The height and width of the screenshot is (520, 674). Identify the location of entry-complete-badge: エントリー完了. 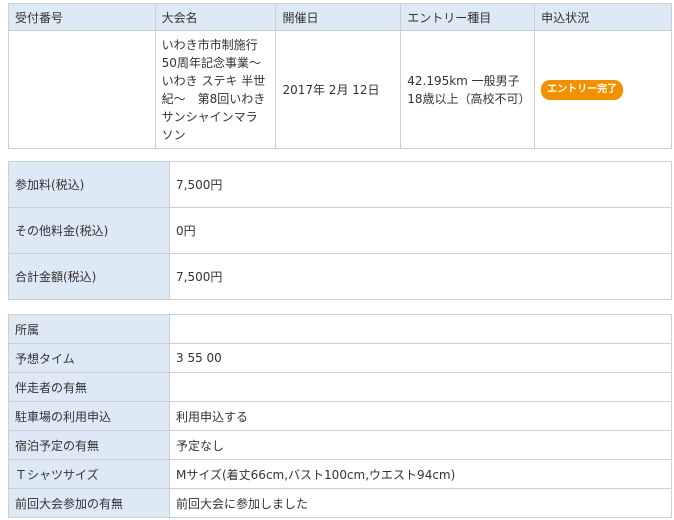
(582, 90).